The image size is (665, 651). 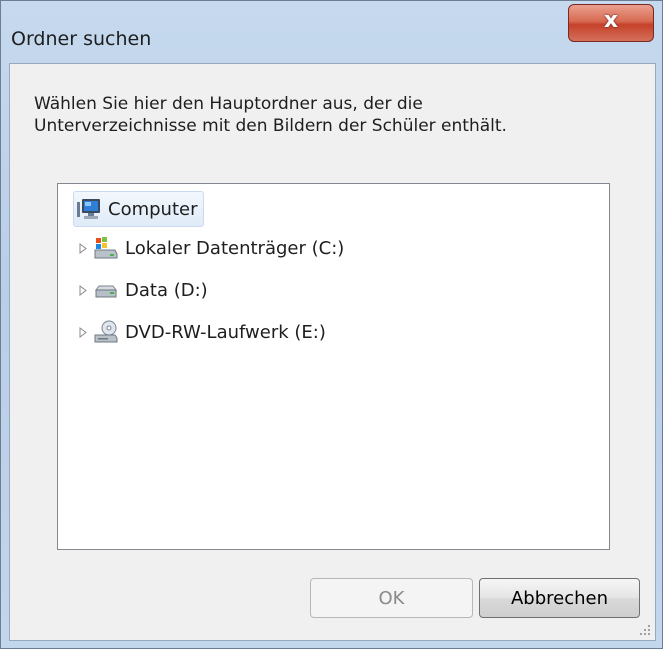 I want to click on windows-drive-icon, so click(x=106, y=248).